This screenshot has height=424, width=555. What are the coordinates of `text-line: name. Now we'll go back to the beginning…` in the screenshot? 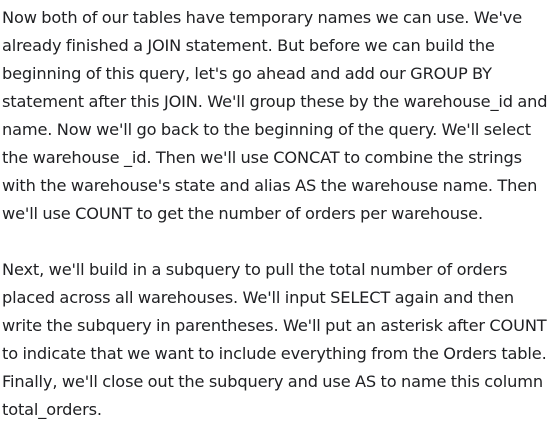 It's located at (266, 129).